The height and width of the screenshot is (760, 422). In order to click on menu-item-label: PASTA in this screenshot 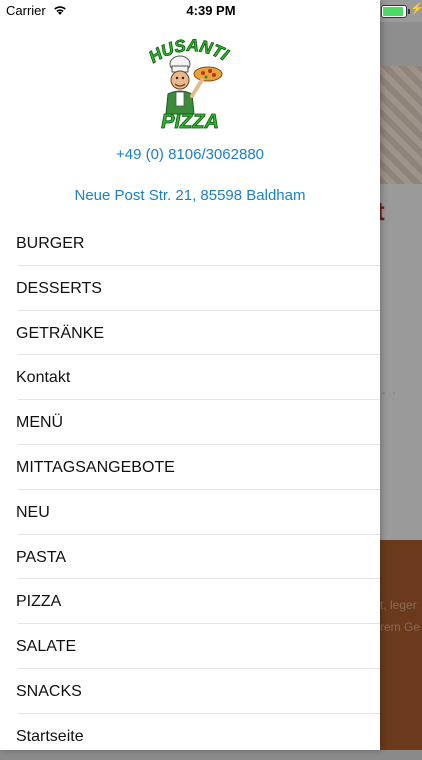, I will do `click(41, 557)`.